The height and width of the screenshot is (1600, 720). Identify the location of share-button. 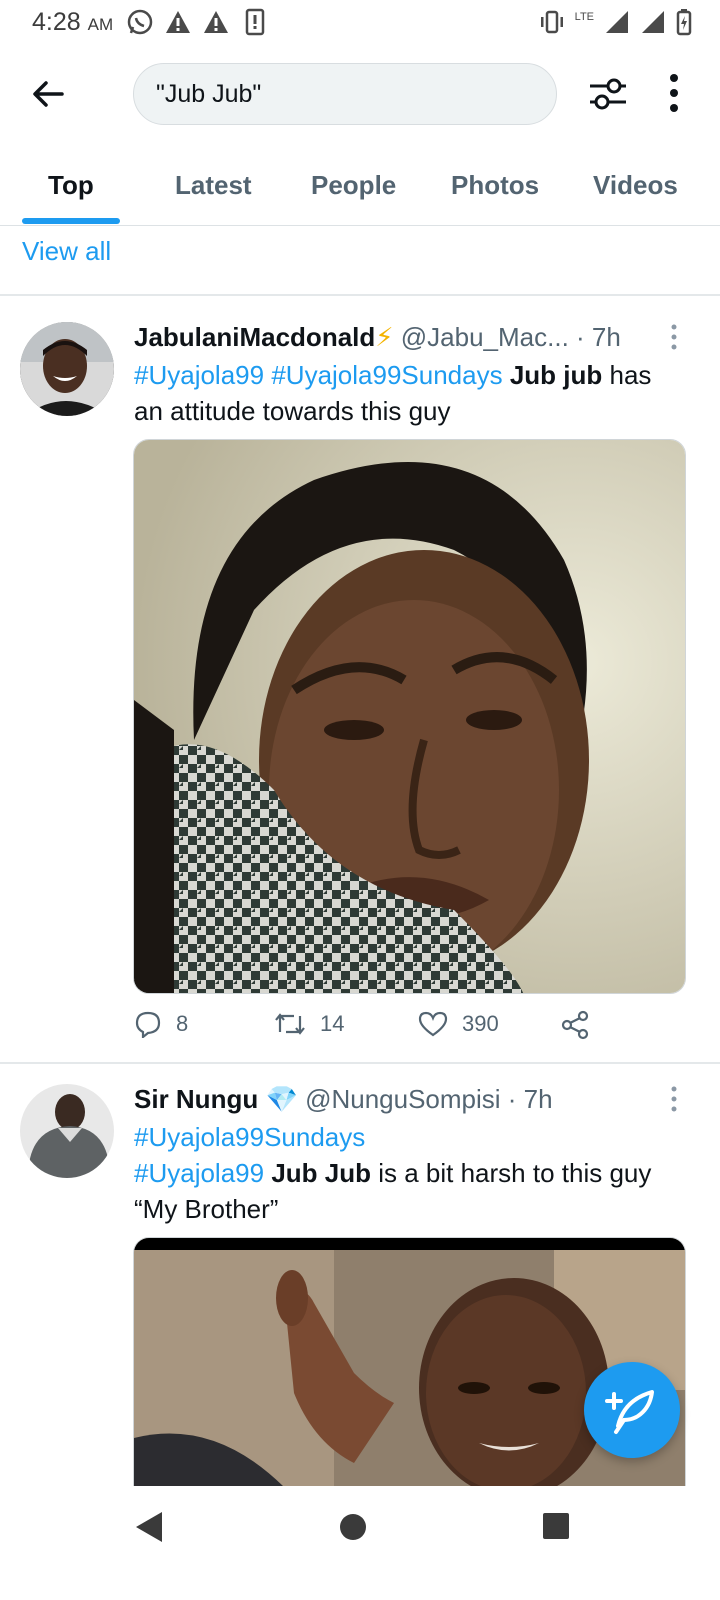
(575, 1025).